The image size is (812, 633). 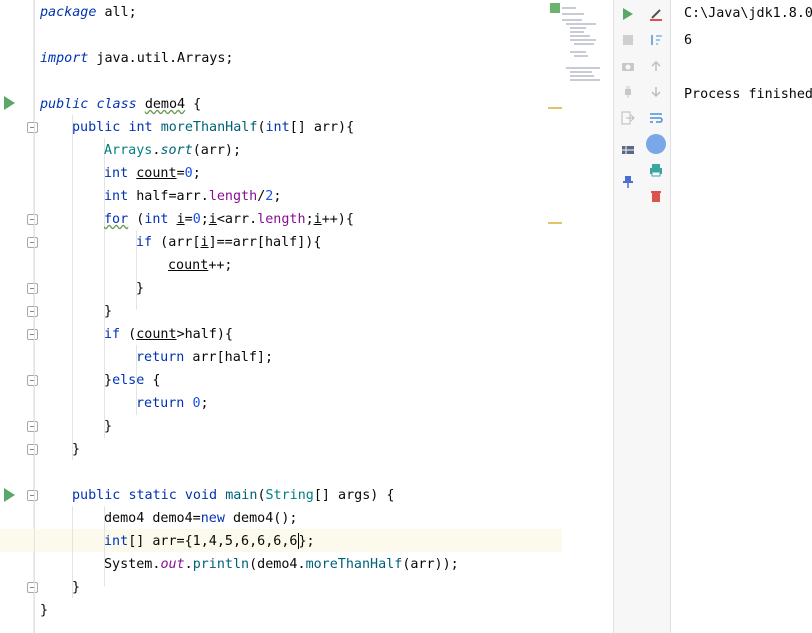 I want to click on code-line: public class demo4 {, so click(x=117, y=104).